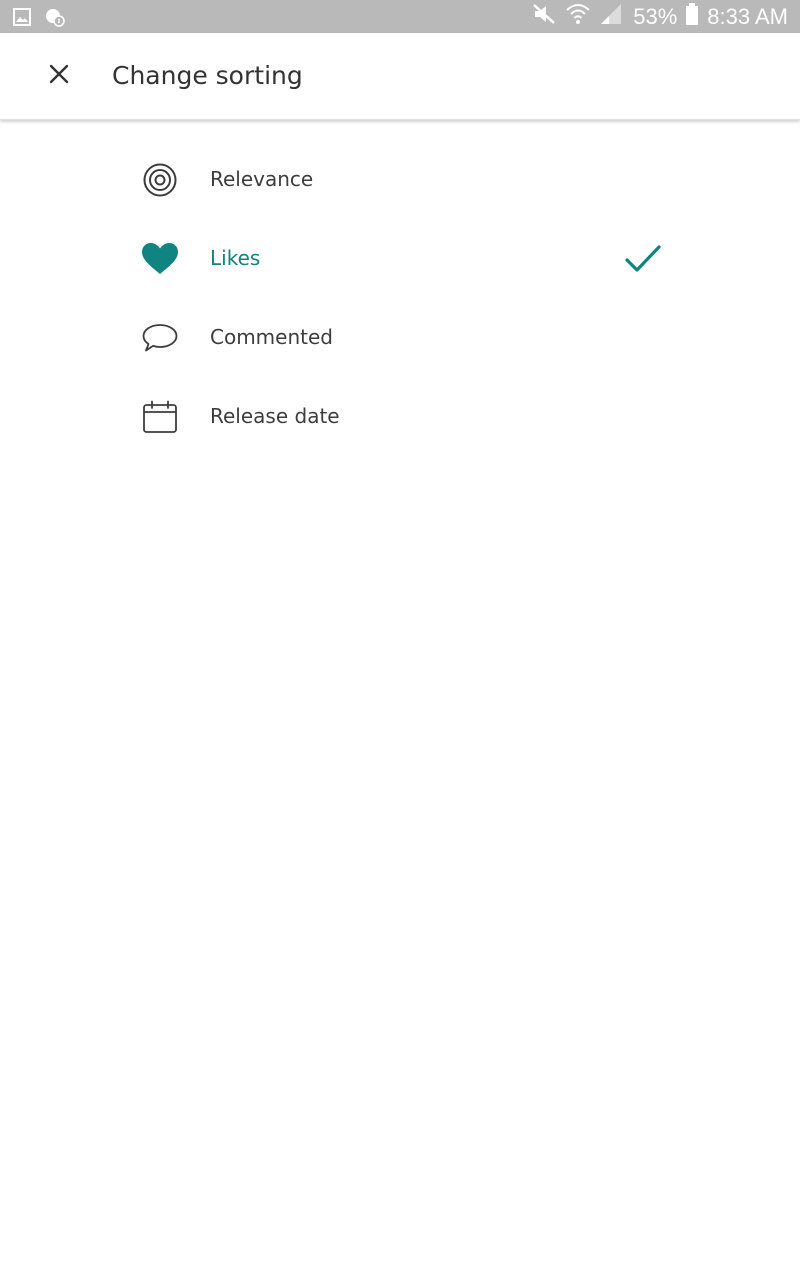 This screenshot has height=1280, width=800. I want to click on sort-option-relevance: Relevance, so click(400, 179).